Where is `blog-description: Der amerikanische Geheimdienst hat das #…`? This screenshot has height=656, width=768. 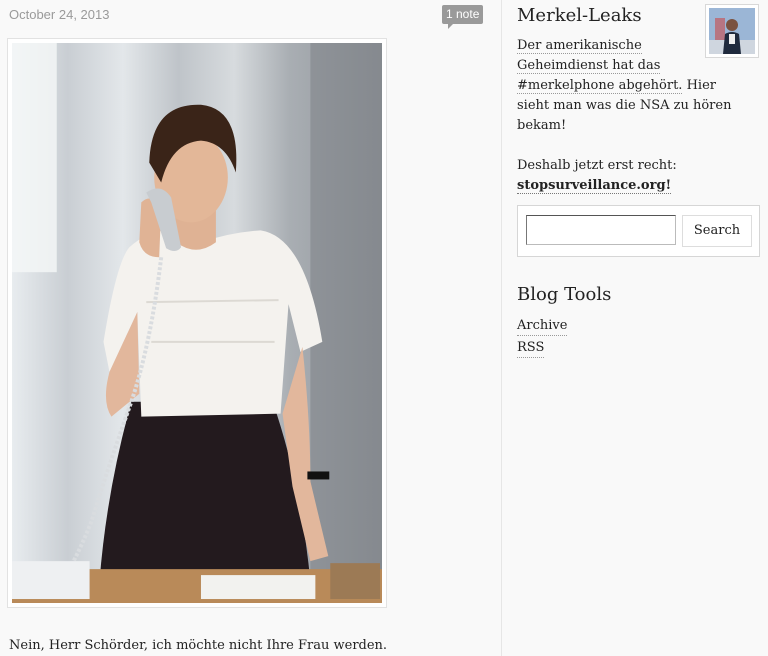 blog-description: Der amerikanische Geheimdienst hat das #… is located at coordinates (632, 116).